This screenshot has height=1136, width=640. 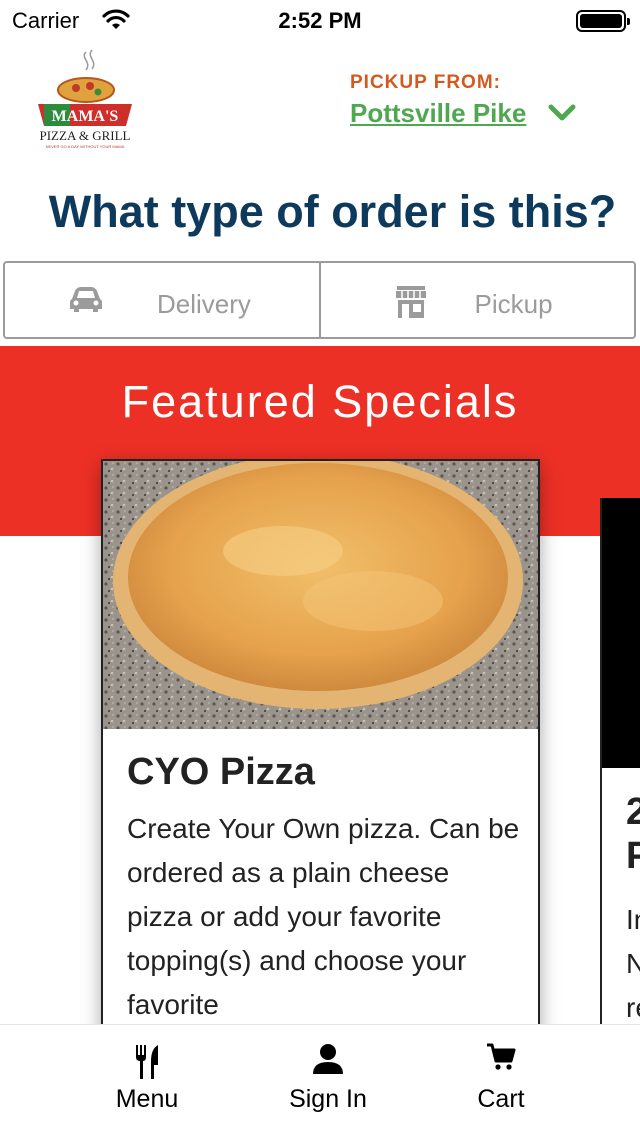 I want to click on order-type-selector: Delivery Pickup, so click(x=319, y=300).